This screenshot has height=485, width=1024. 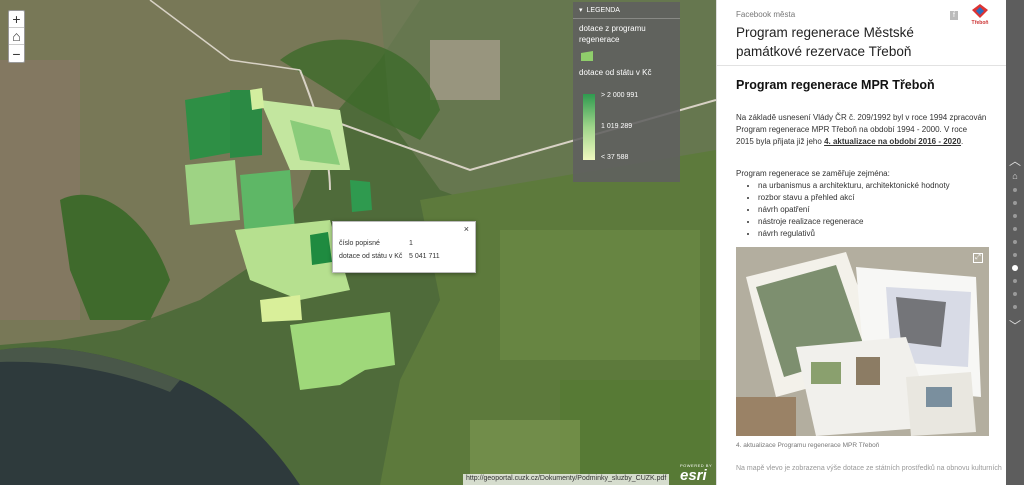 I want to click on intro-text-end: ., so click(x=962, y=141).